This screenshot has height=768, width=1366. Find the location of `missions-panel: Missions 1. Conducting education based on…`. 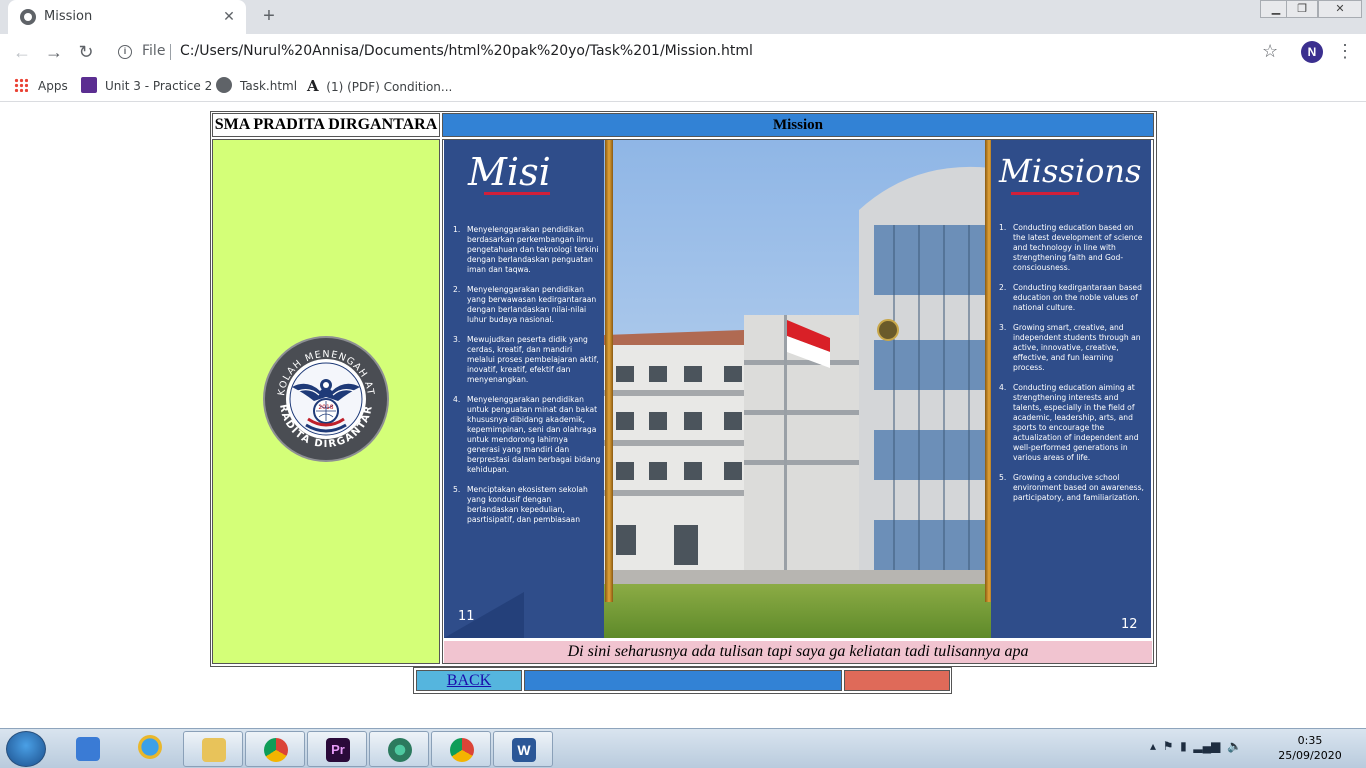

missions-panel: Missions 1. Conducting education based on… is located at coordinates (1071, 389).